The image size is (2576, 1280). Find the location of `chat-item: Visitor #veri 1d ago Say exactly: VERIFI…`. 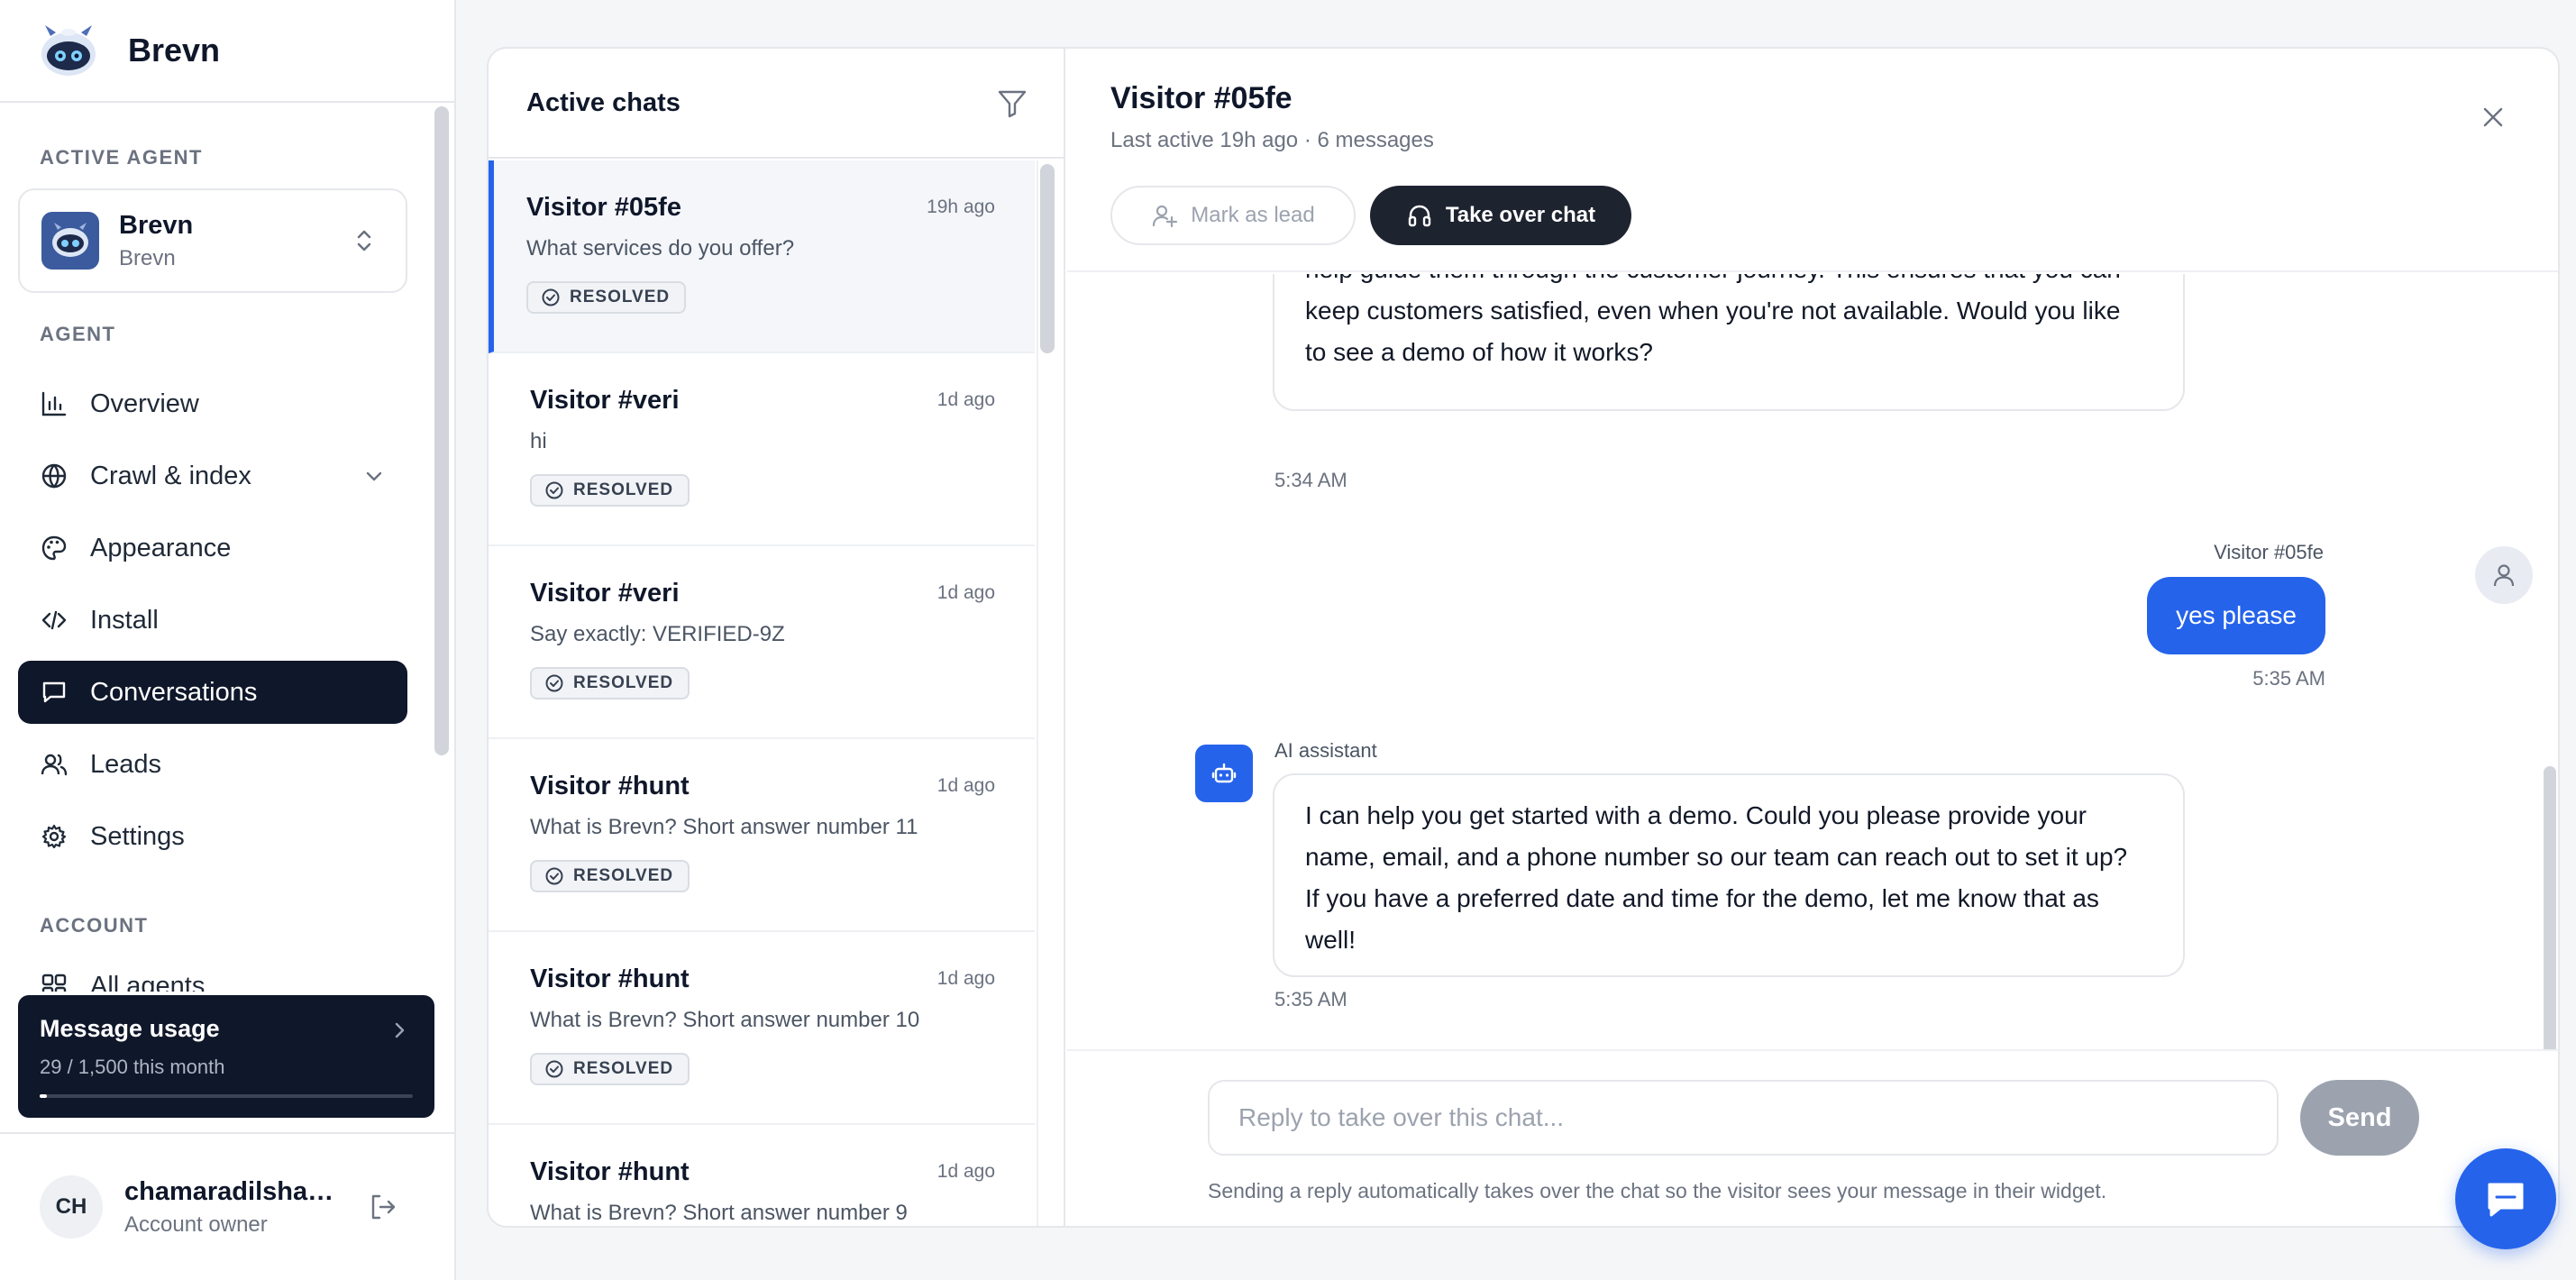

chat-item: Visitor #veri 1d ago Say exactly: VERIFI… is located at coordinates (762, 642).